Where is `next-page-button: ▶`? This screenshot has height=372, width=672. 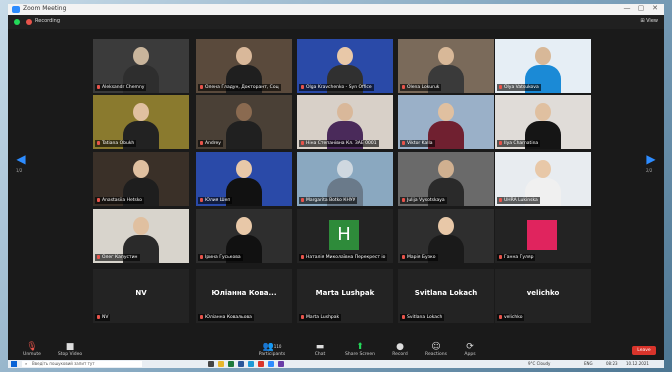
next-page-button: ▶ is located at coordinates (651, 159).